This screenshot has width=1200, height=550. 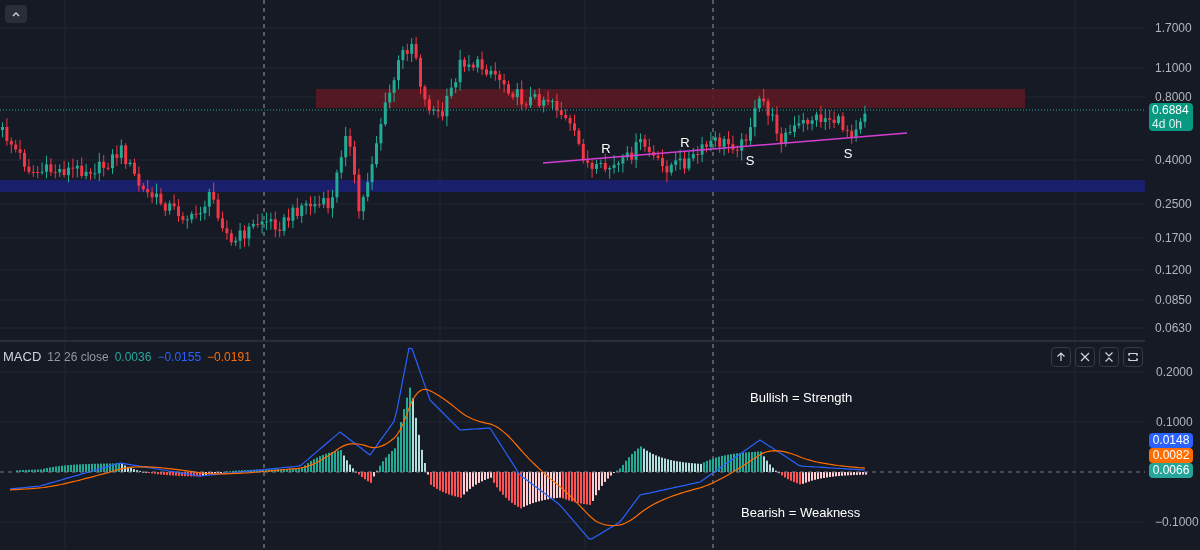 I want to click on axis-label: 0.0630, so click(x=1173, y=328).